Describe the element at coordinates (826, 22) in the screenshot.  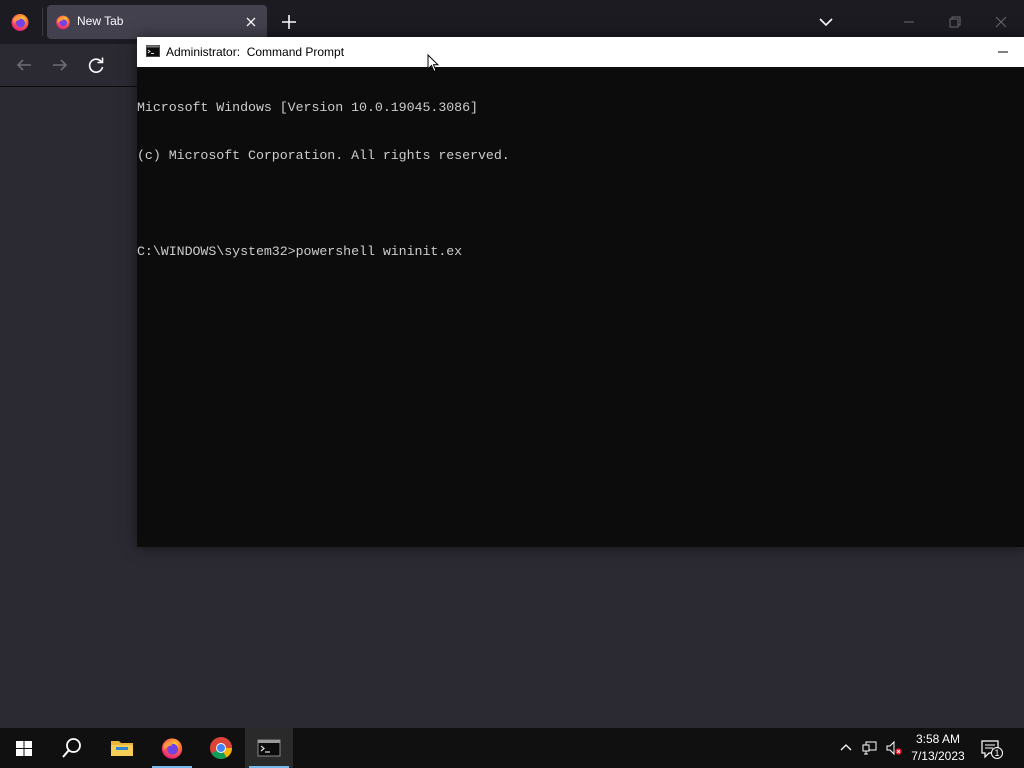
I see `chevron-down-icon` at that location.